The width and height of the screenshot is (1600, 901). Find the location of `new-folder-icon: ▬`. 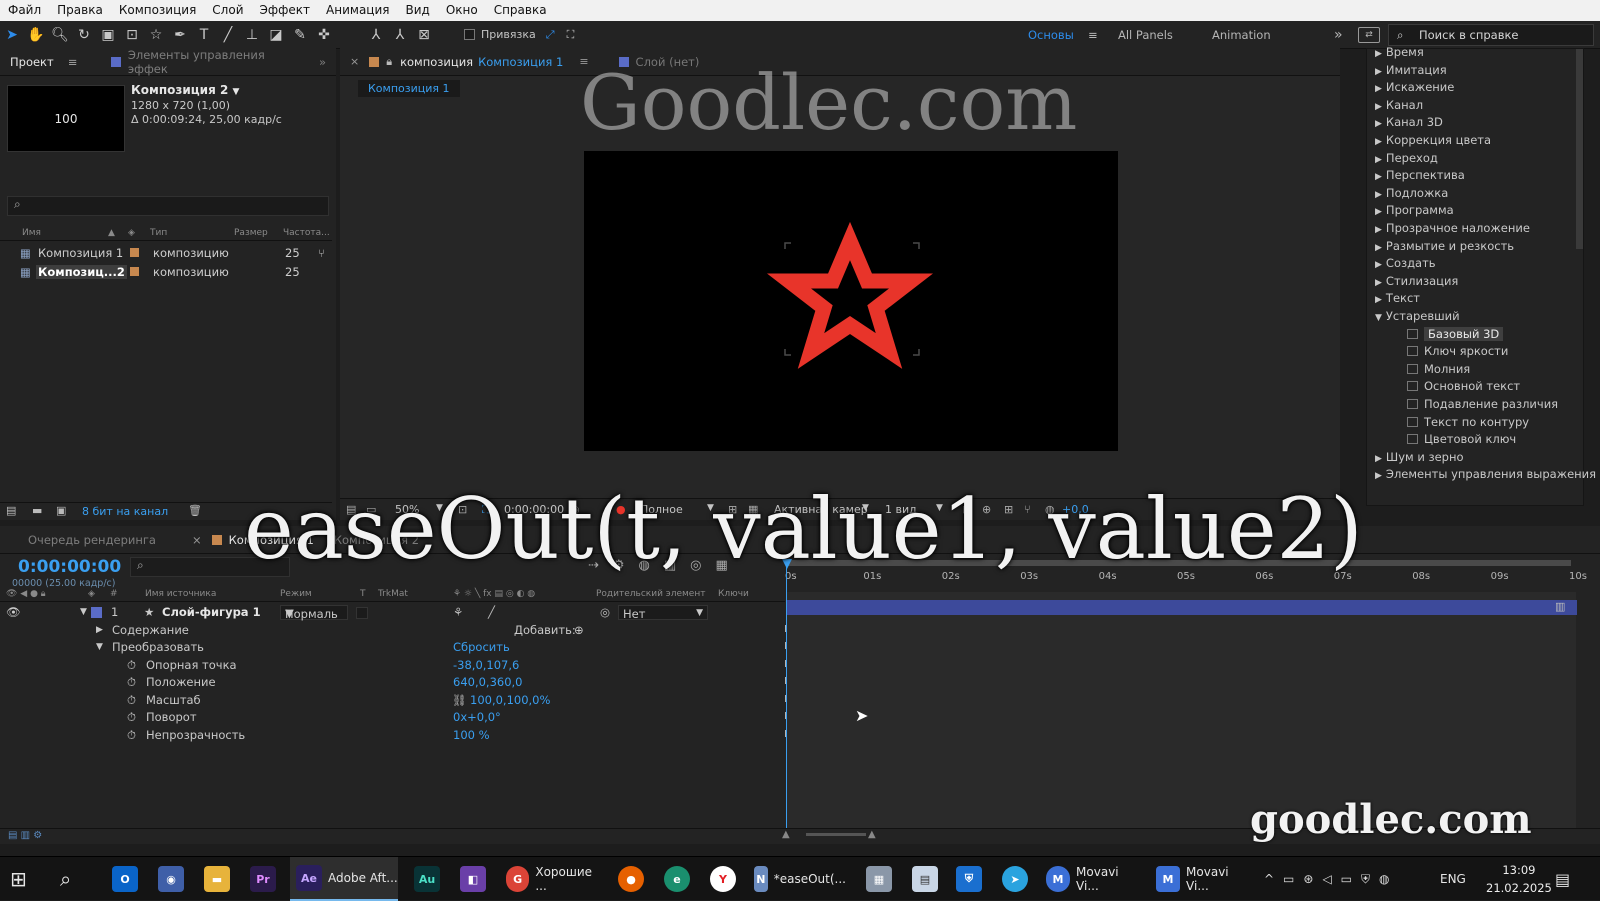

new-folder-icon: ▬ is located at coordinates (37, 510).